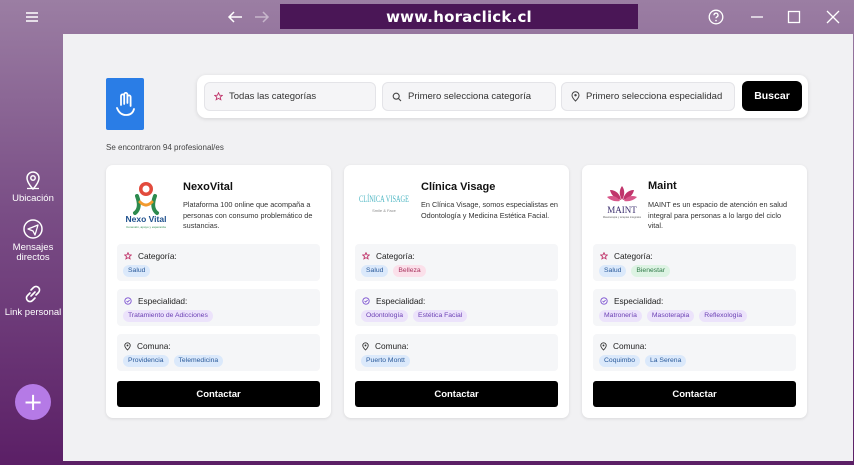  I want to click on logo-subtitle: Conexión, apoyo y esperanza, so click(146, 227).